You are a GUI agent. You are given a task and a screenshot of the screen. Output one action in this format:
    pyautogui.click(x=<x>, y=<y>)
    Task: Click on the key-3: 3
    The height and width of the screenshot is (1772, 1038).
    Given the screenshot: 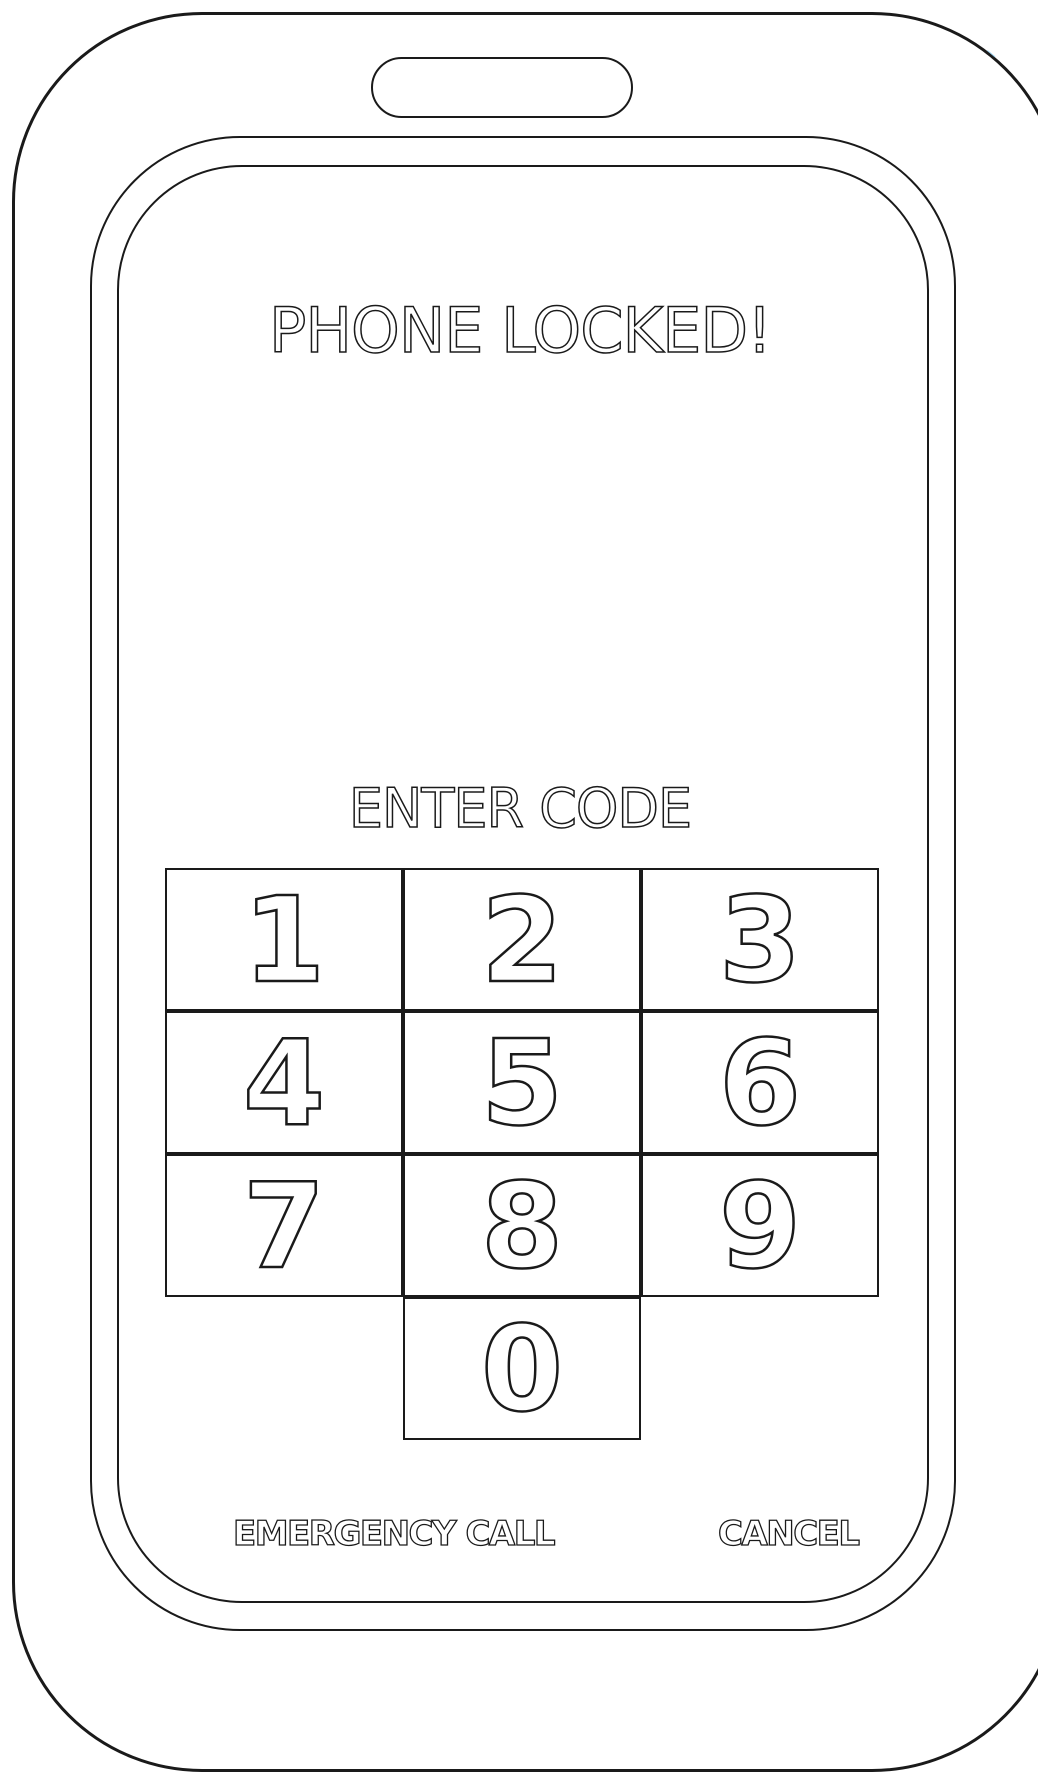 What is the action you would take?
    pyautogui.click(x=760, y=939)
    